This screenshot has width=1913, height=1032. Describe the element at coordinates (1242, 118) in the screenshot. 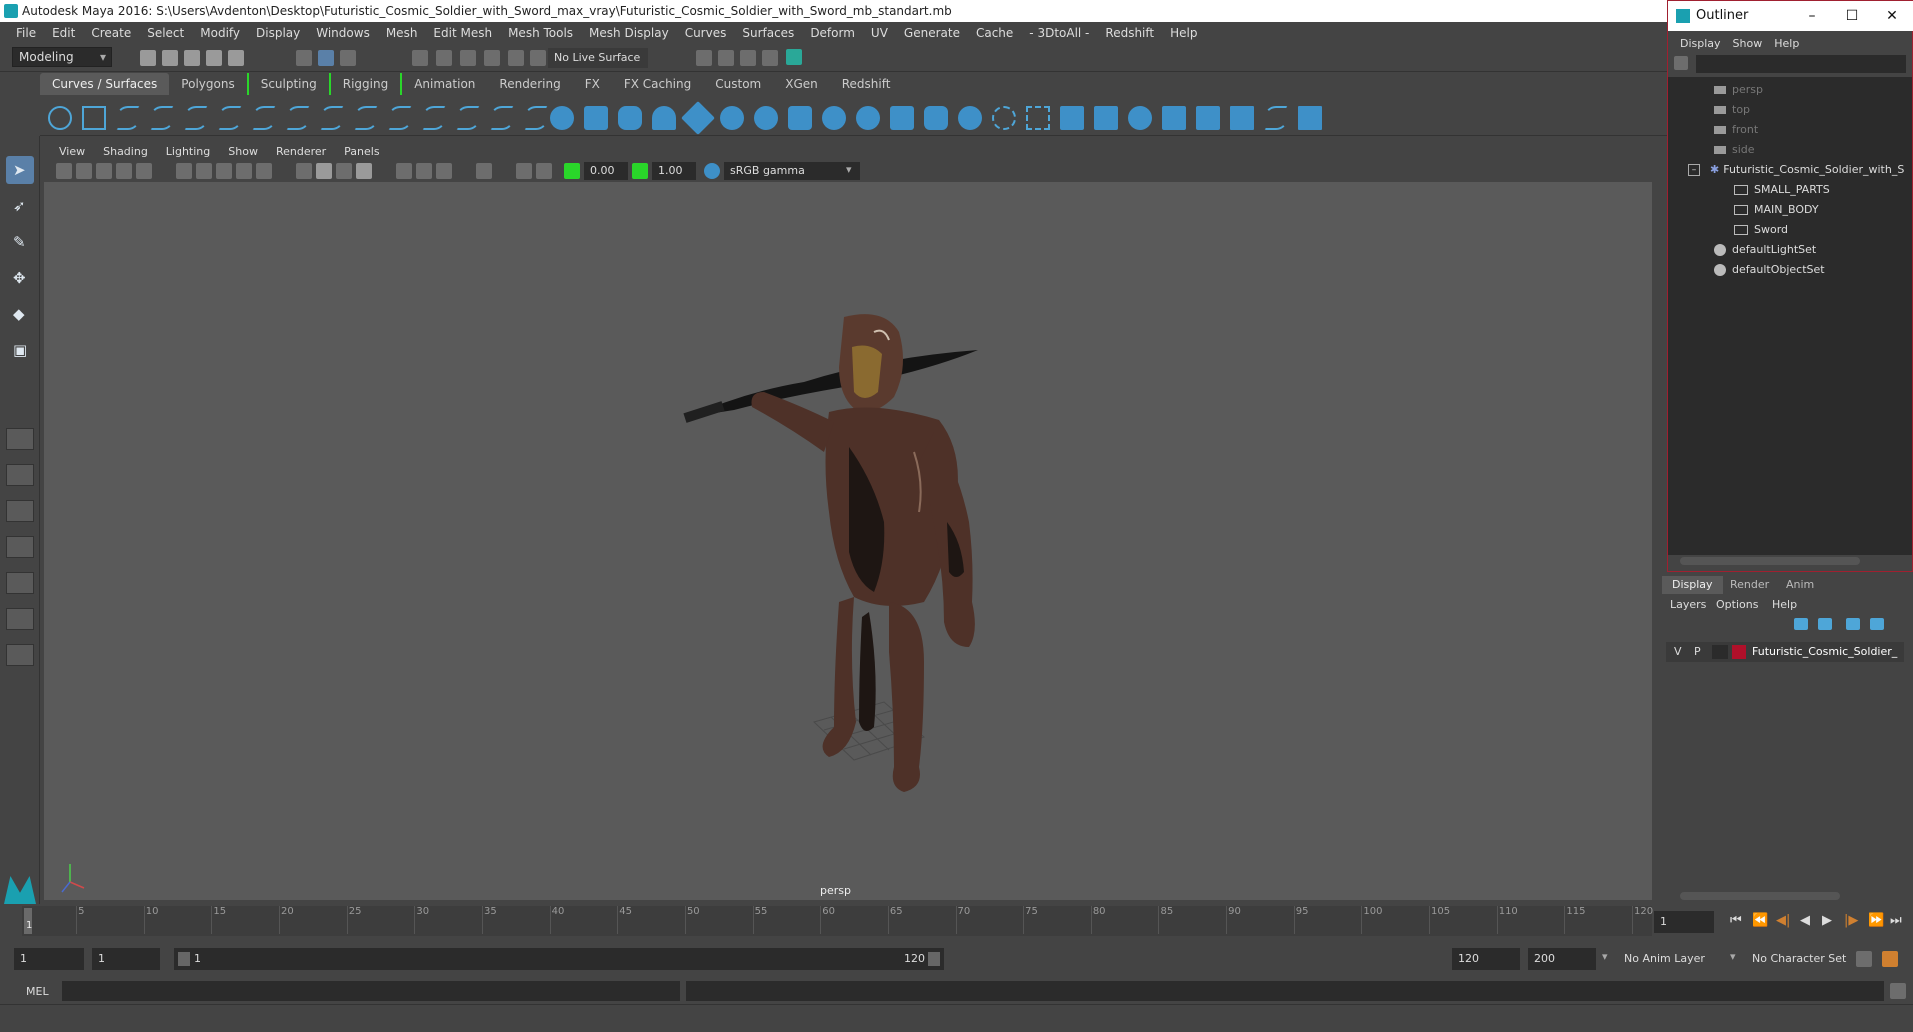

I see `detach-surfaces-icon` at that location.